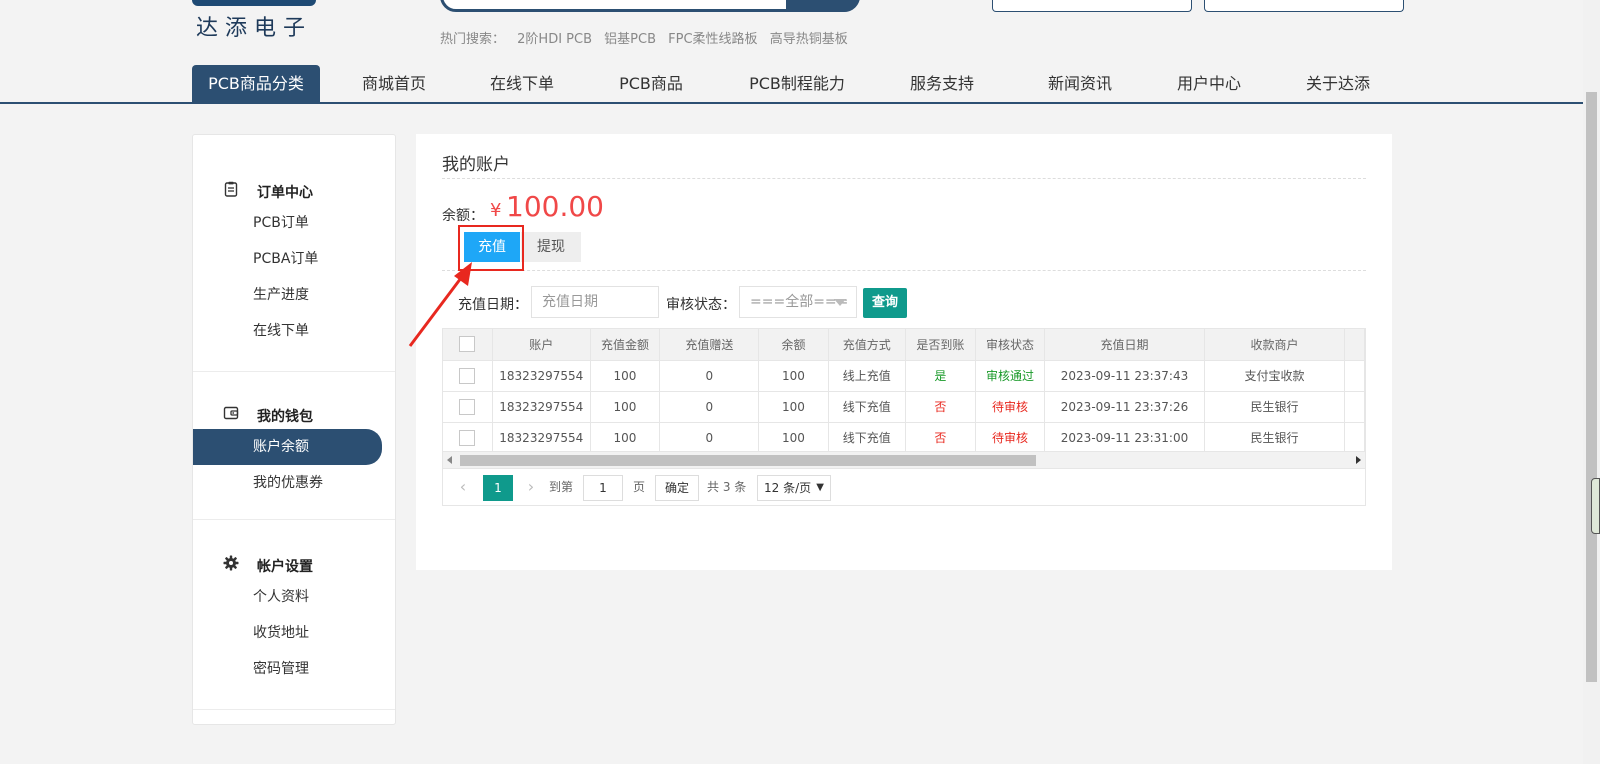 The image size is (1600, 764). I want to click on sidebar-item-pcb-orders: PCB订单, so click(294, 223).